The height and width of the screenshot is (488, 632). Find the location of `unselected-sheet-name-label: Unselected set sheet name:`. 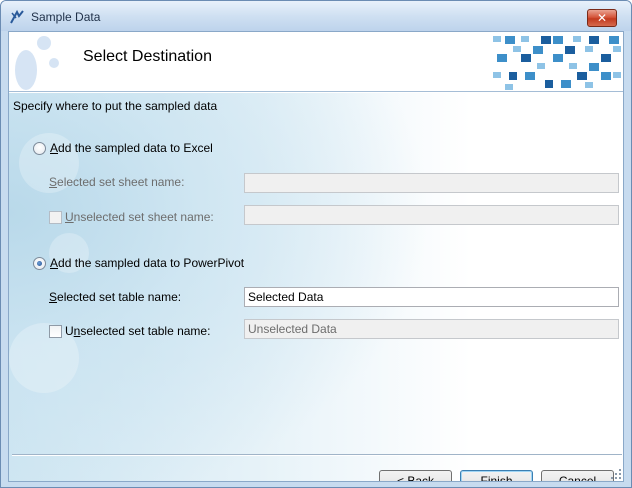

unselected-sheet-name-label: Unselected set sheet name: is located at coordinates (139, 217).